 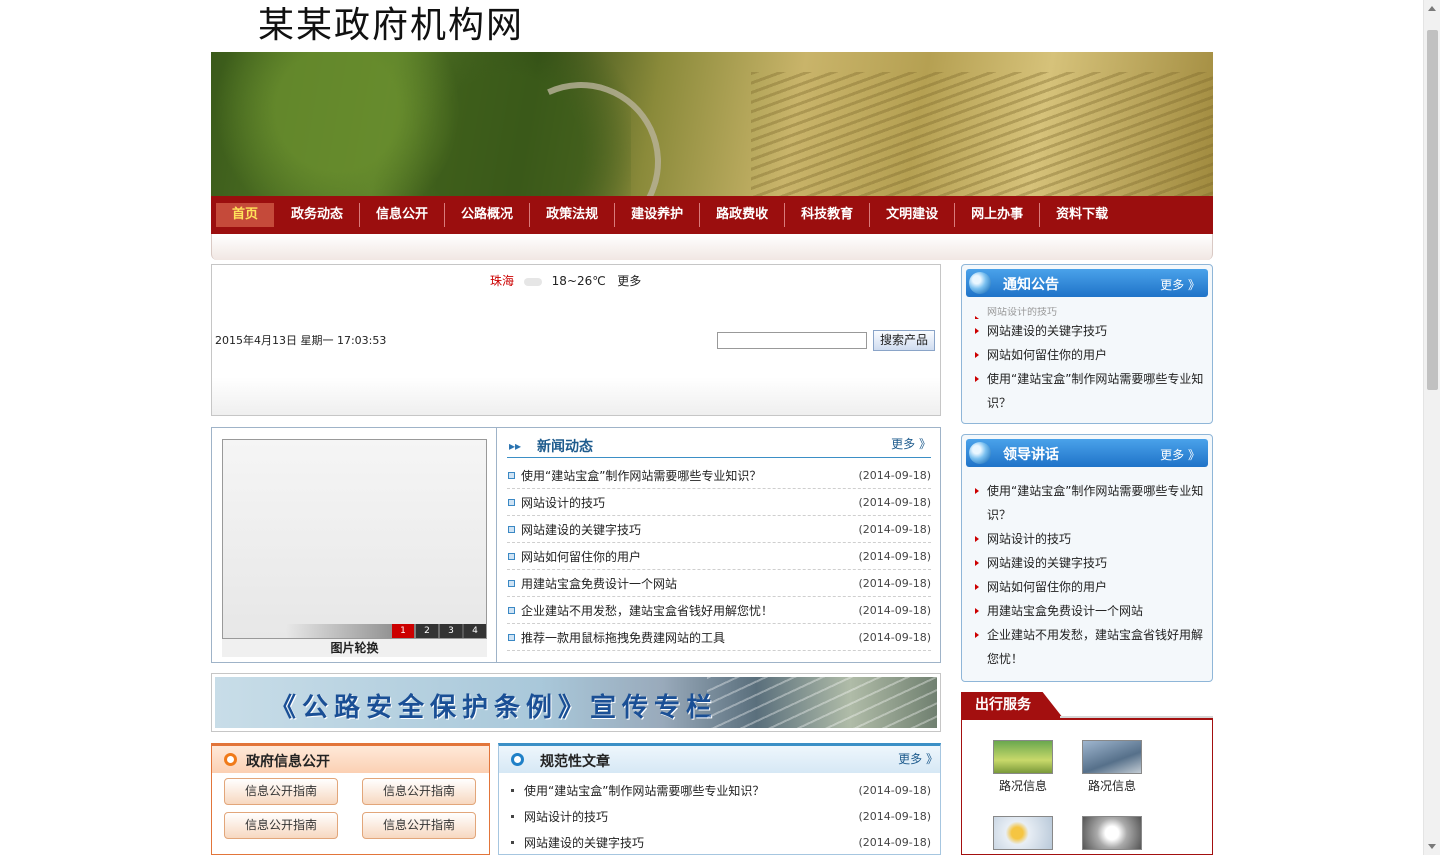 I want to click on arrow-right-icon: ▸▸, so click(x=515, y=446).